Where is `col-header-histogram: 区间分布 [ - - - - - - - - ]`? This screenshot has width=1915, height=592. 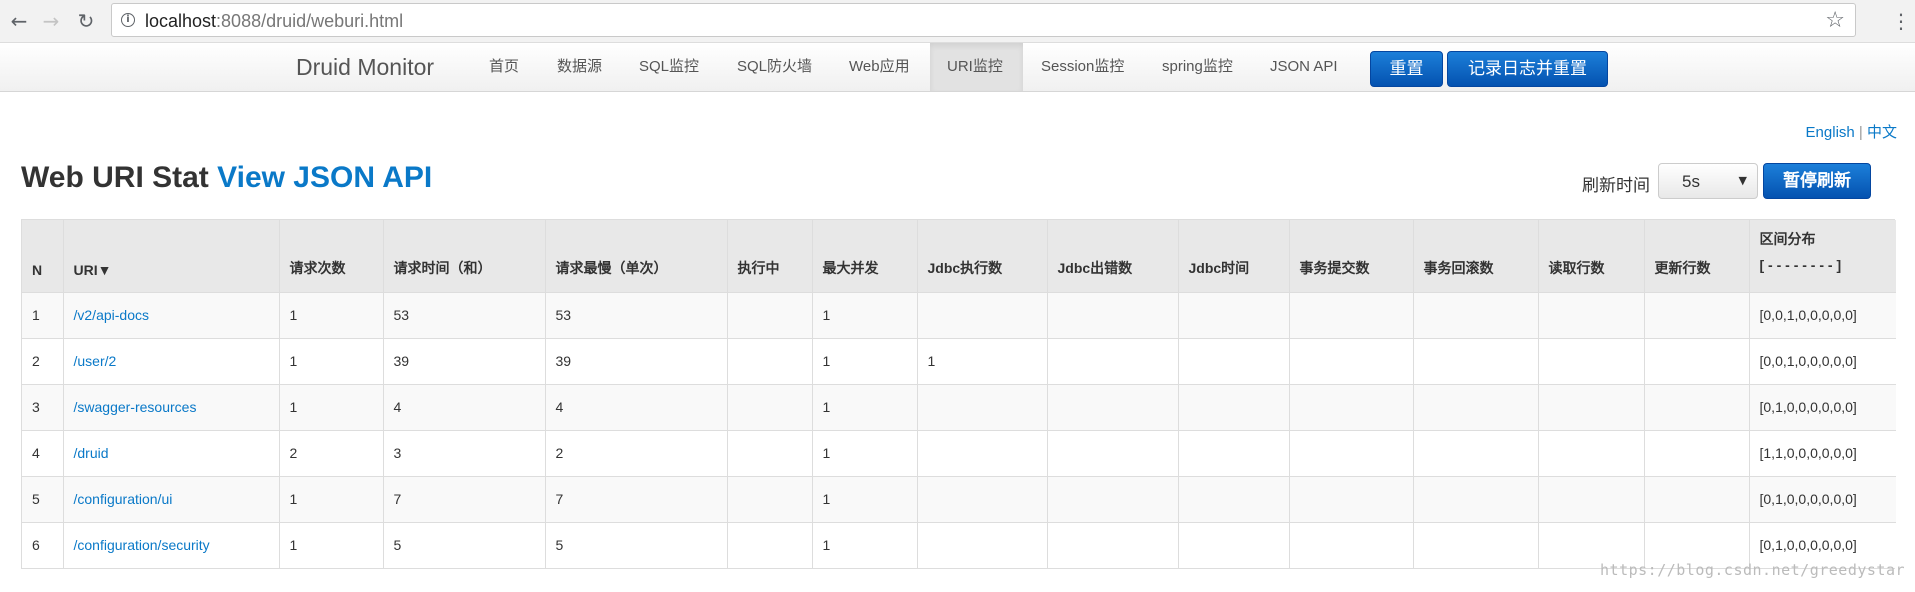 col-header-histogram: 区间分布 [ - - - - - - - - ] is located at coordinates (1822, 256).